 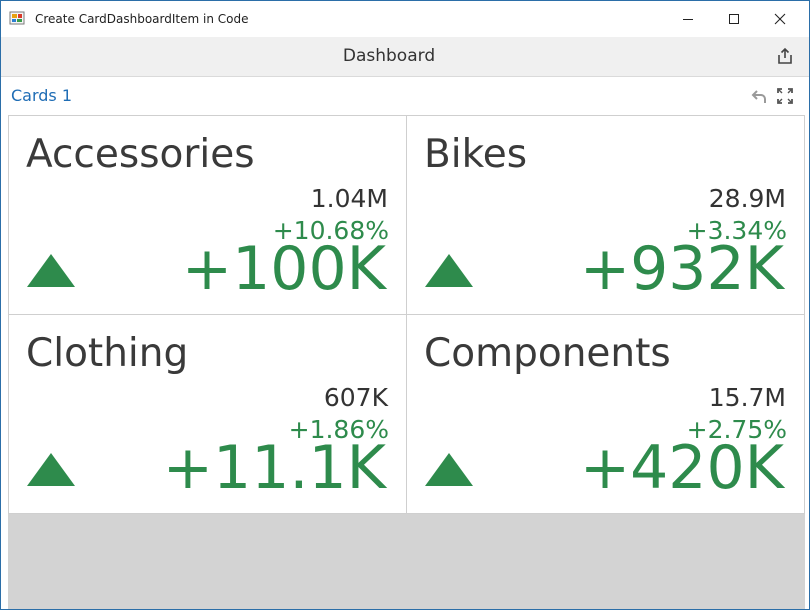 What do you see at coordinates (760, 96) in the screenshot?
I see `undo-icon` at bounding box center [760, 96].